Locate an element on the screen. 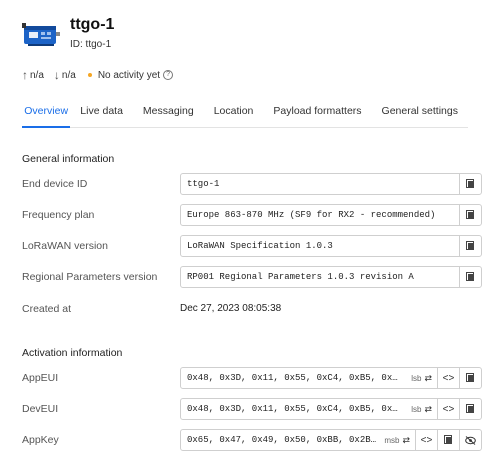 The image size is (490, 463). tab-overview: Overview is located at coordinates (46, 112).